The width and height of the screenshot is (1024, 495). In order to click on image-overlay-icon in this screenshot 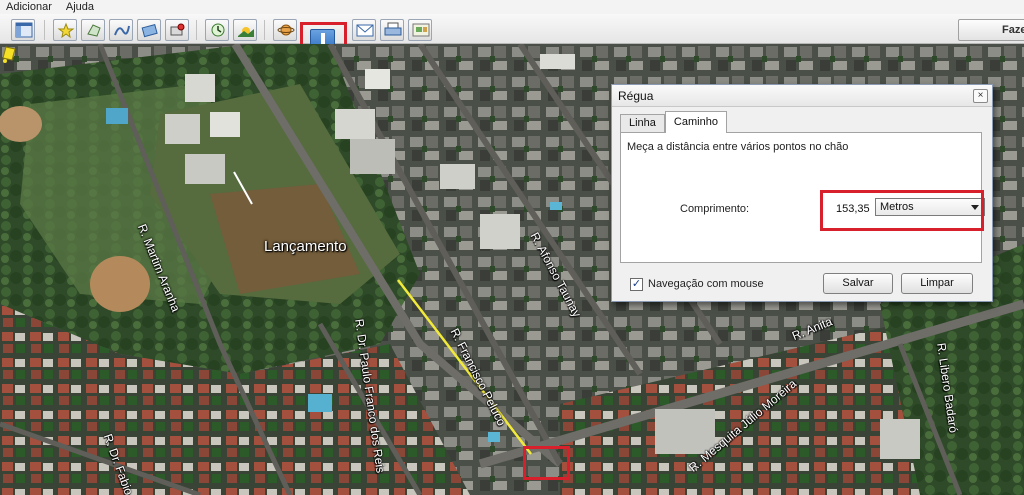, I will do `click(149, 30)`.